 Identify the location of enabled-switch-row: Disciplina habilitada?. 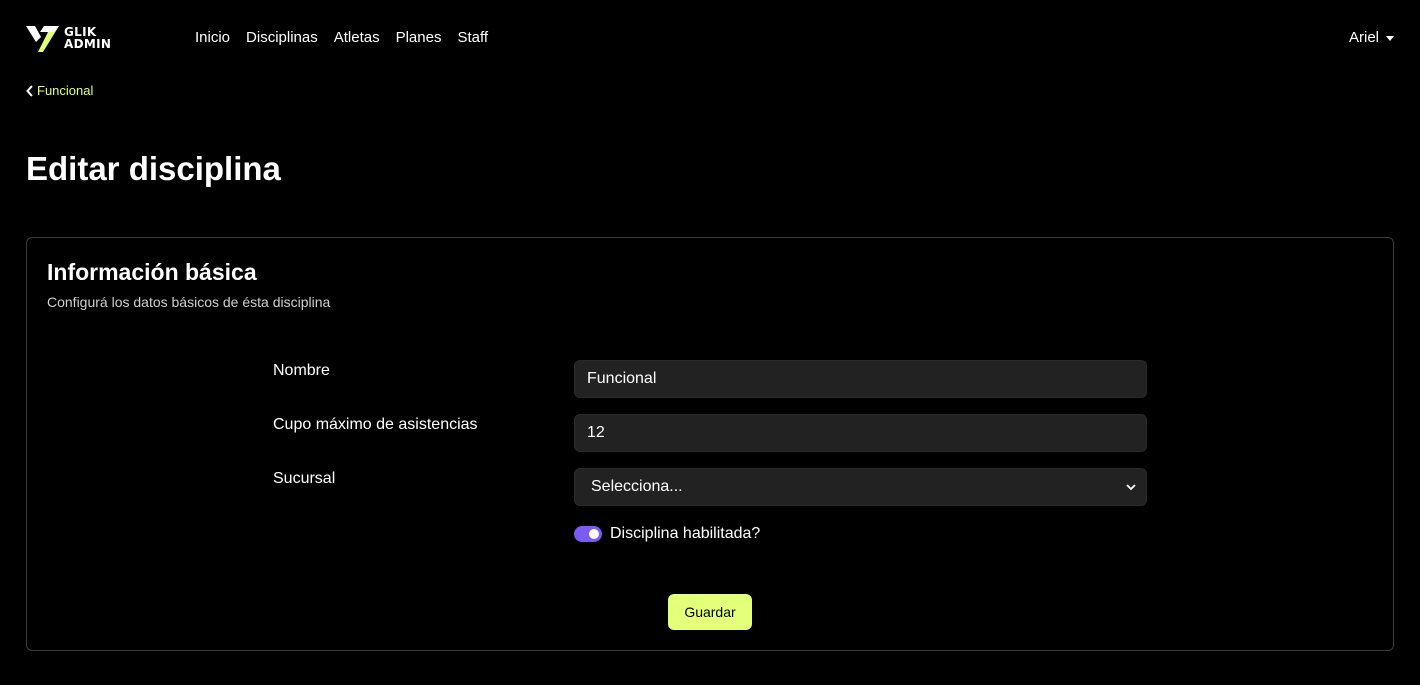
(667, 534).